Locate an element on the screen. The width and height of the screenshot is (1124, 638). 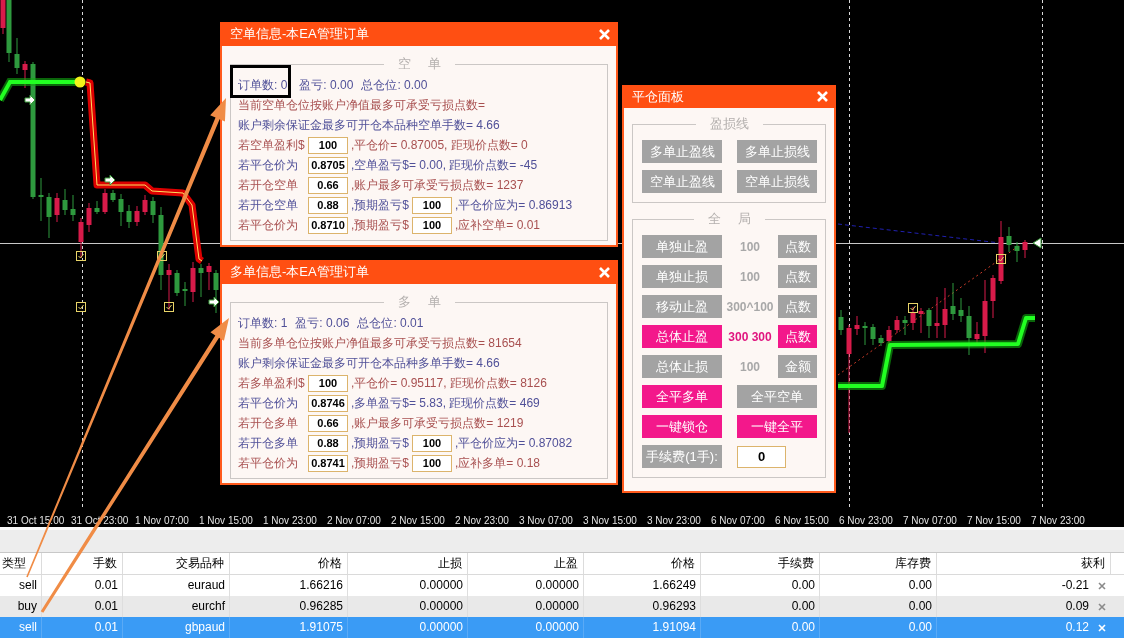
info-text: 账户剩余保证金最多可开仓本品种空单手数= 4.66 is located at coordinates (369, 125).